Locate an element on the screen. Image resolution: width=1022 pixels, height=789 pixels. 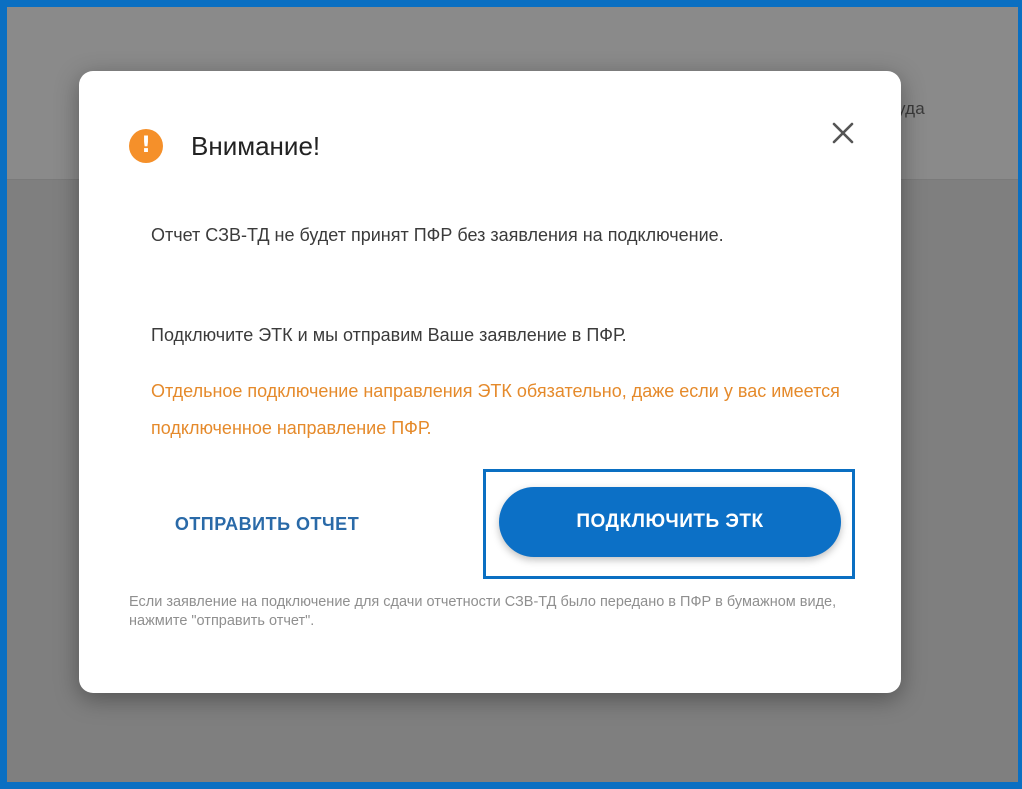
send-report-button: ОТПРАВИТЬ ОТЧЕТ is located at coordinates (267, 524).